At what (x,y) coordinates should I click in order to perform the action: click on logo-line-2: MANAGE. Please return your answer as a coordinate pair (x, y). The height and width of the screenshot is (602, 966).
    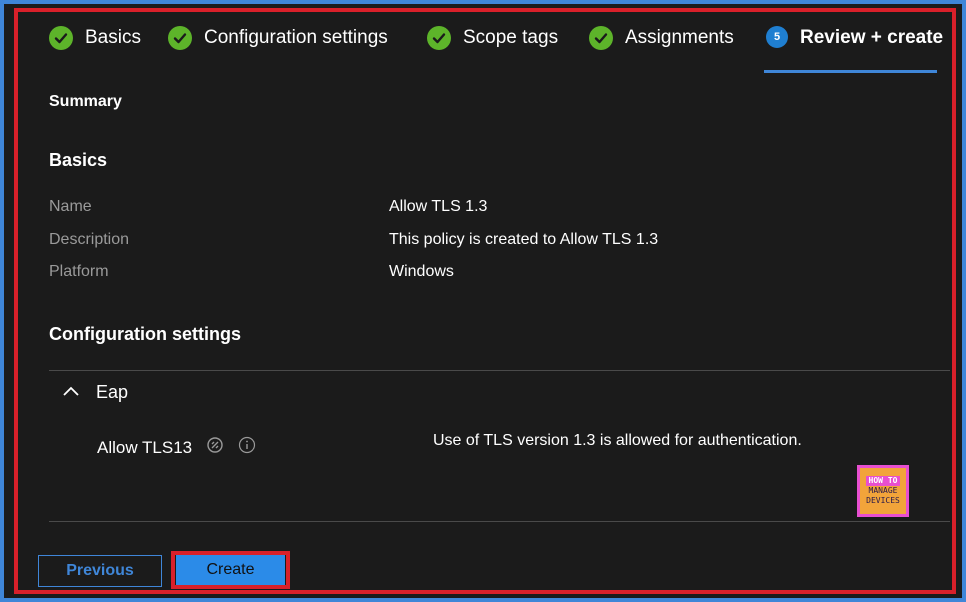
    Looking at the image, I should click on (883, 490).